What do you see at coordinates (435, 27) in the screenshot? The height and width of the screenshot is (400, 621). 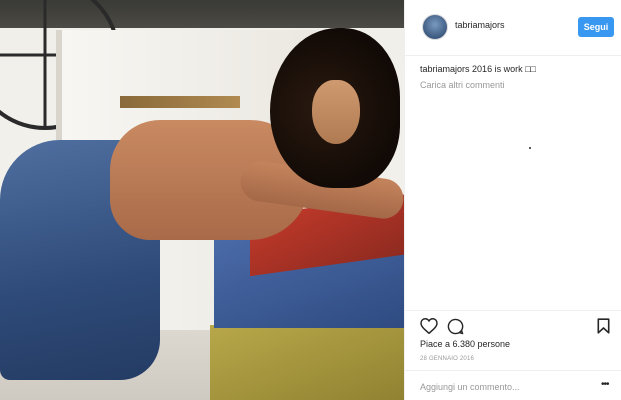 I see `avatar` at bounding box center [435, 27].